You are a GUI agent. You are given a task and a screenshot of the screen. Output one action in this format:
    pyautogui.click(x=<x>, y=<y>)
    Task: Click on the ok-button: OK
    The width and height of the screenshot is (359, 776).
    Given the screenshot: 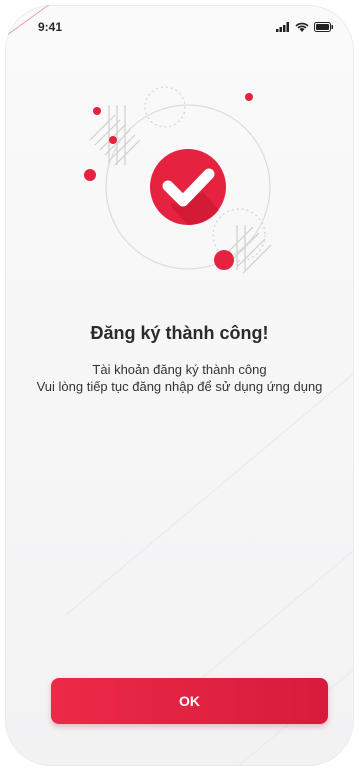 What is the action you would take?
    pyautogui.click(x=189, y=701)
    